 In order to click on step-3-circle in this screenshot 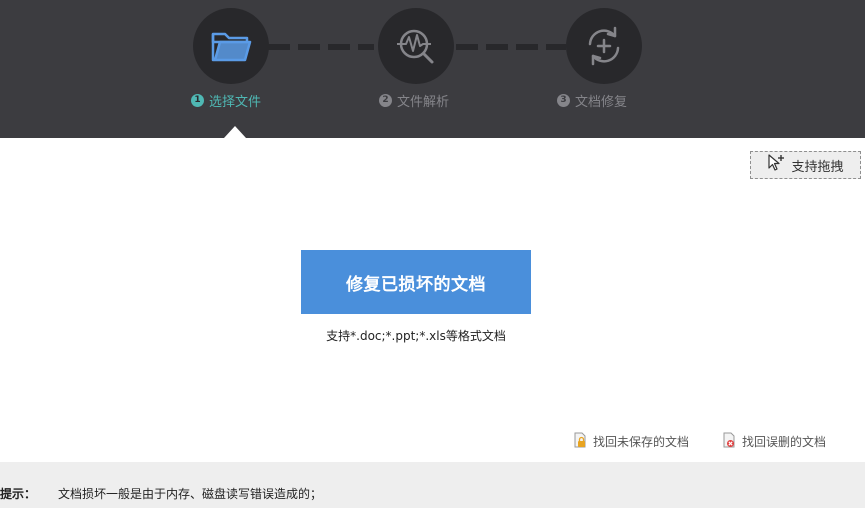, I will do `click(604, 46)`.